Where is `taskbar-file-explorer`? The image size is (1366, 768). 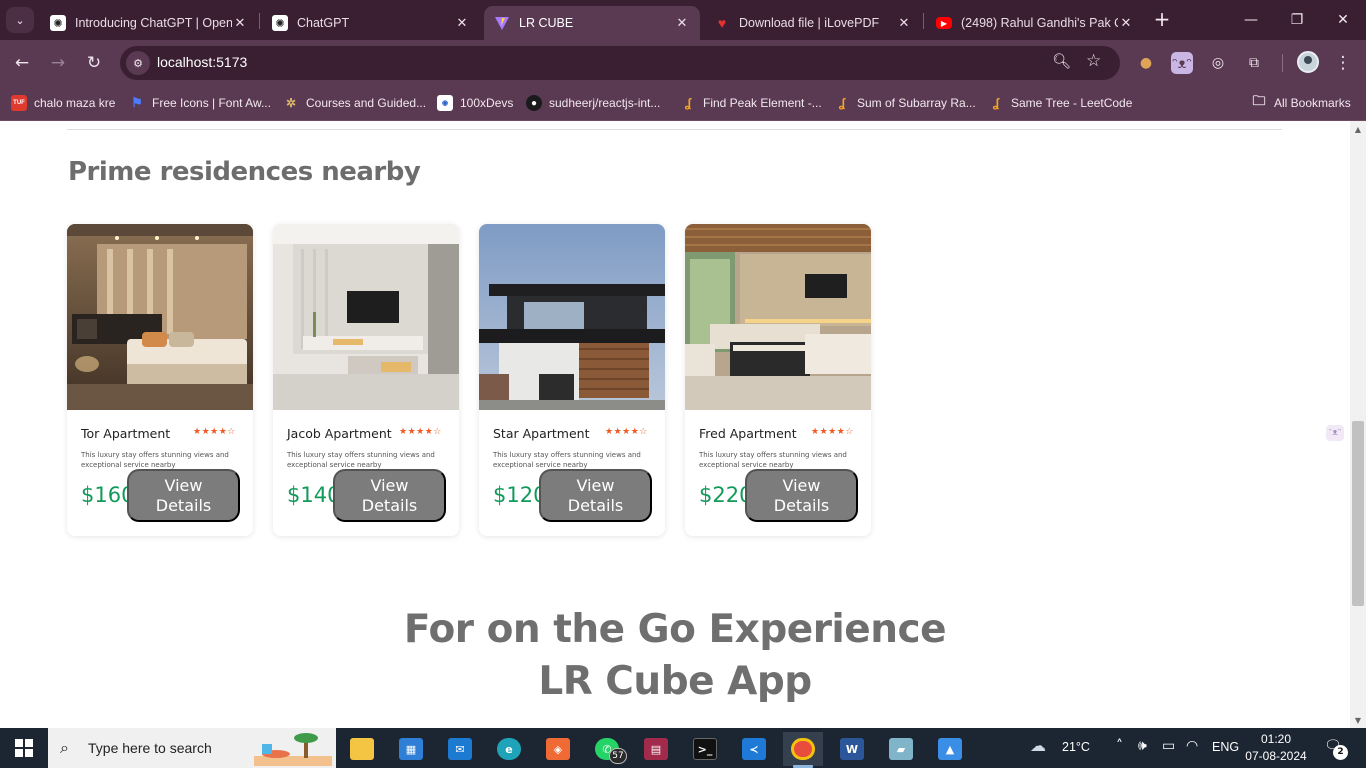 taskbar-file-explorer is located at coordinates (362, 749).